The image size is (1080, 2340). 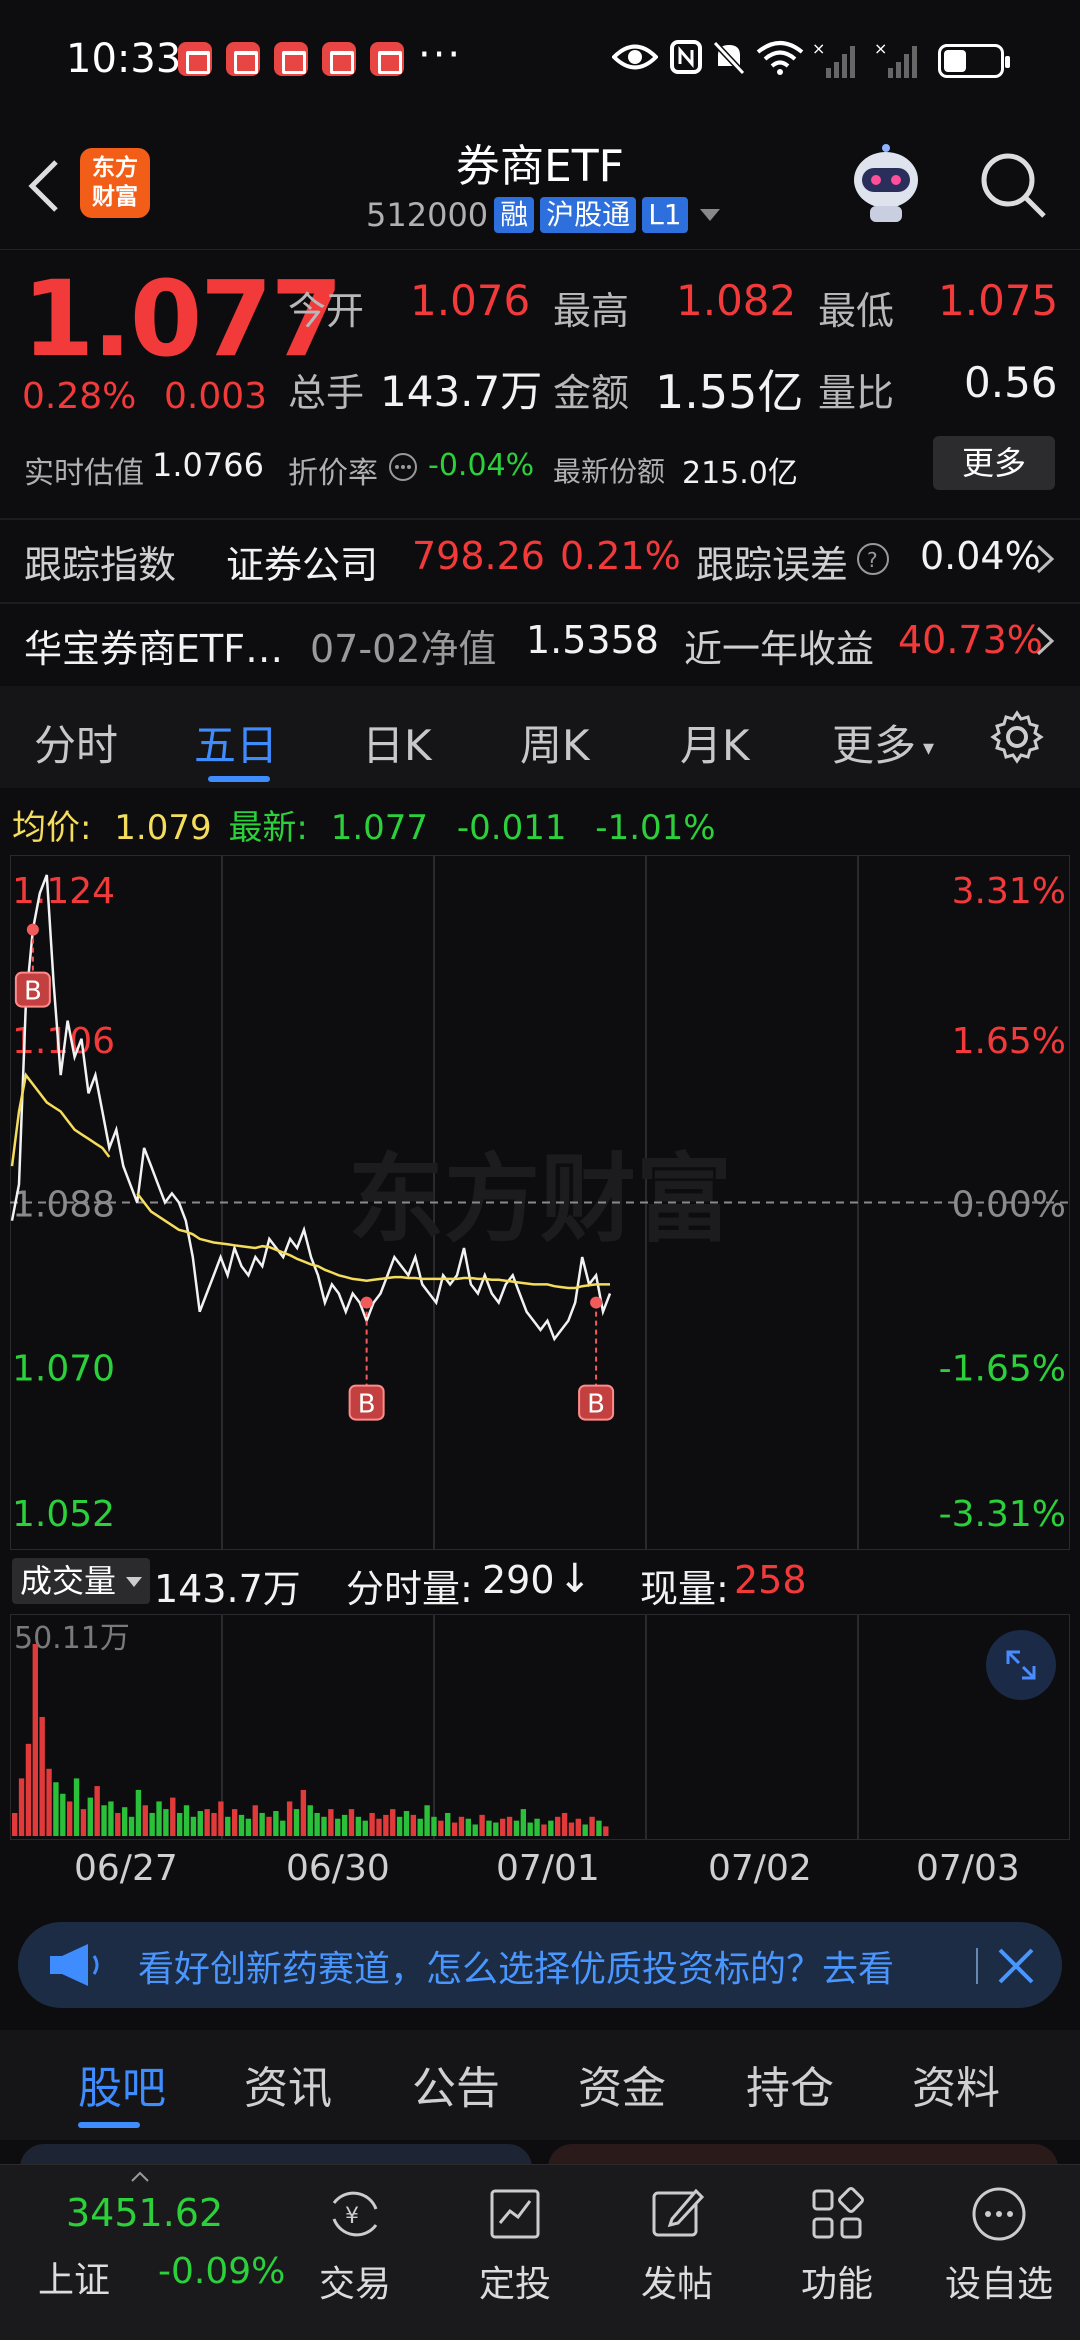 What do you see at coordinates (140, 2176) in the screenshot?
I see `chevron-up-icon` at bounding box center [140, 2176].